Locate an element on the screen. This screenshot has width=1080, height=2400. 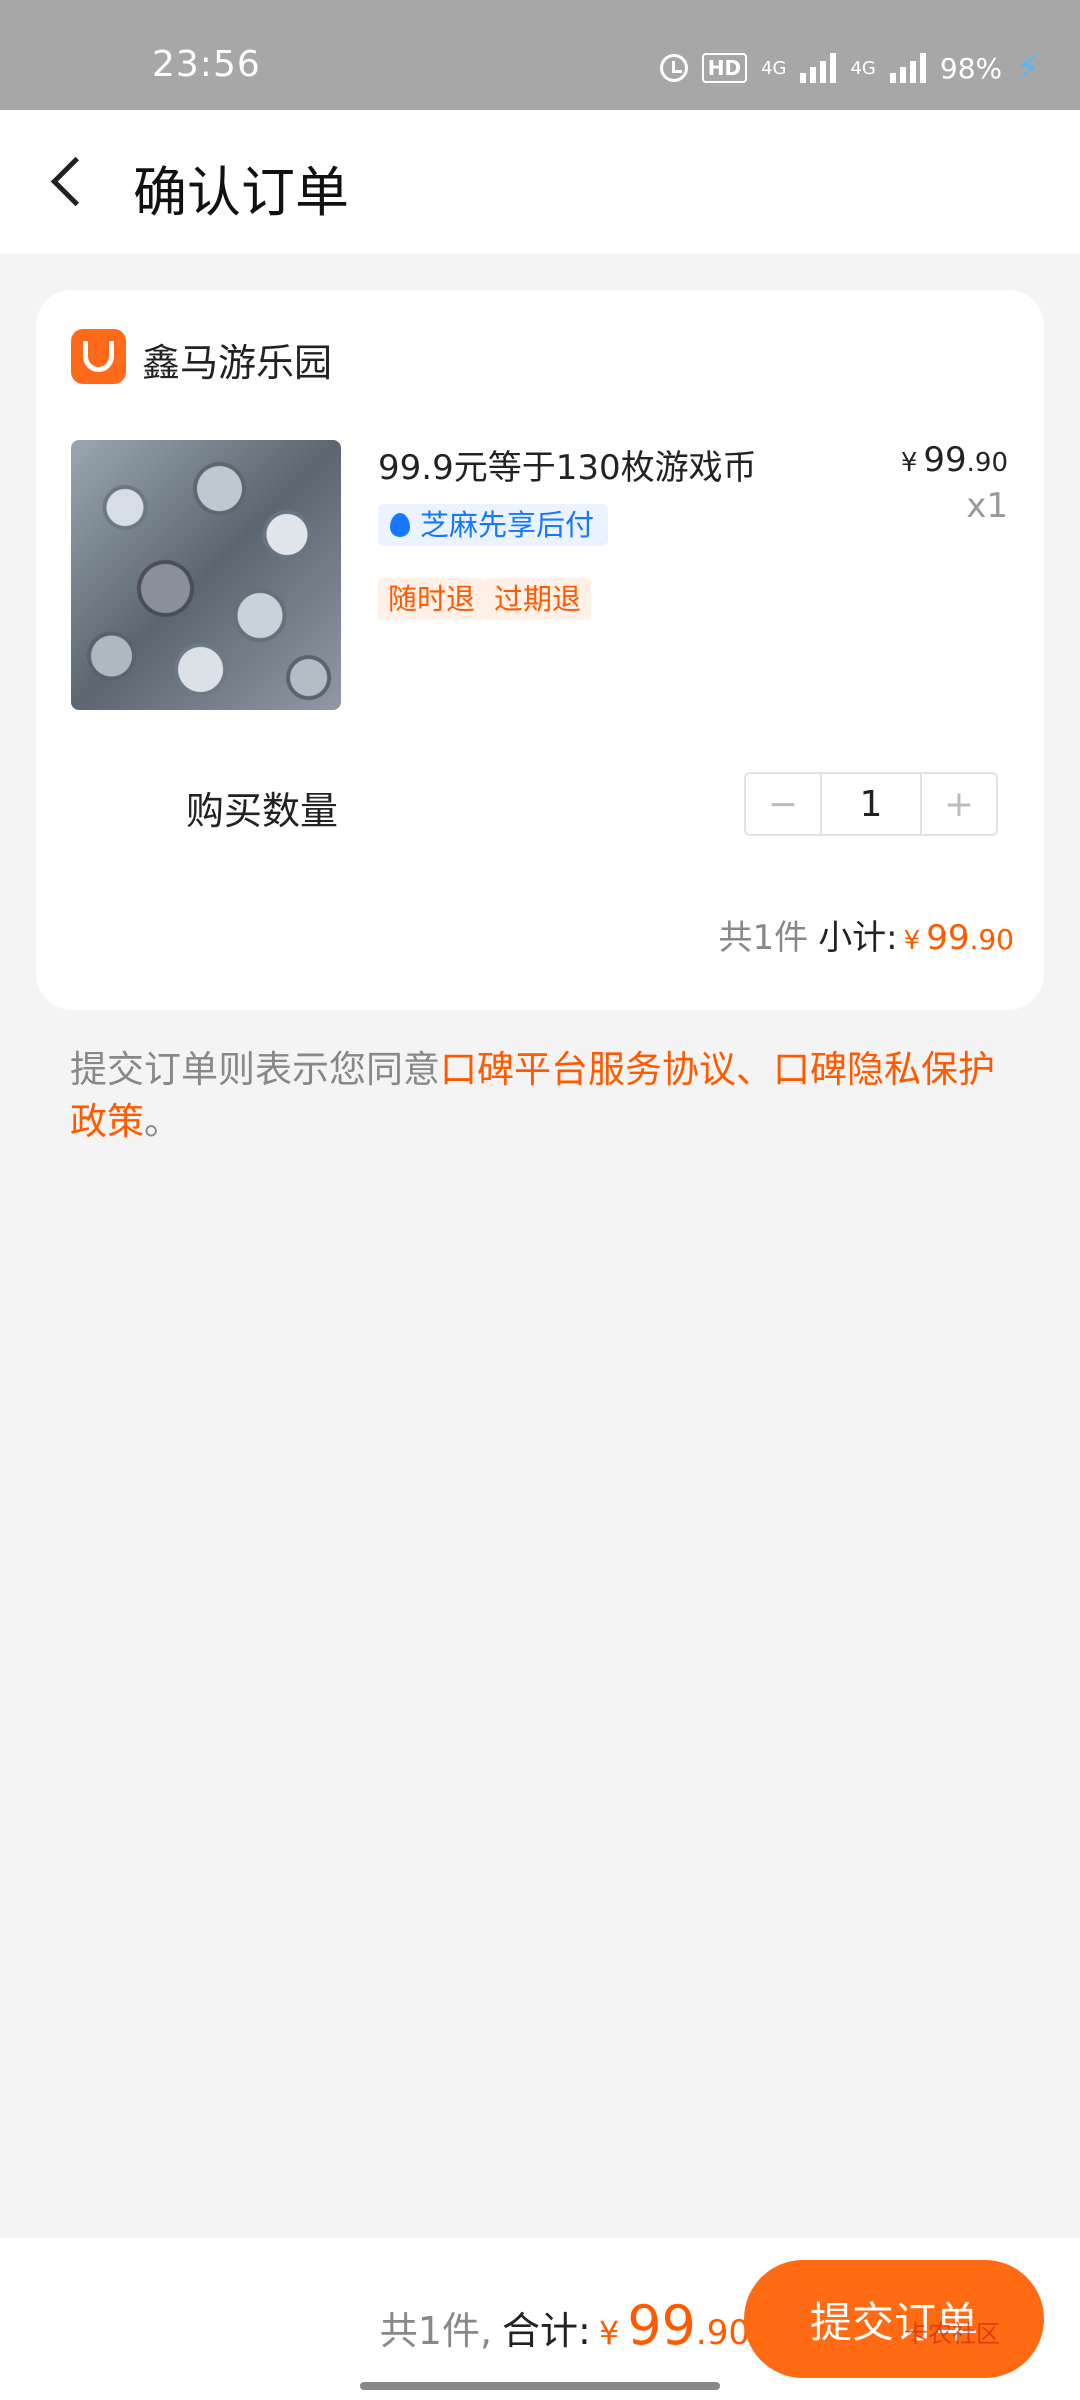
increase-button: + is located at coordinates (959, 804).